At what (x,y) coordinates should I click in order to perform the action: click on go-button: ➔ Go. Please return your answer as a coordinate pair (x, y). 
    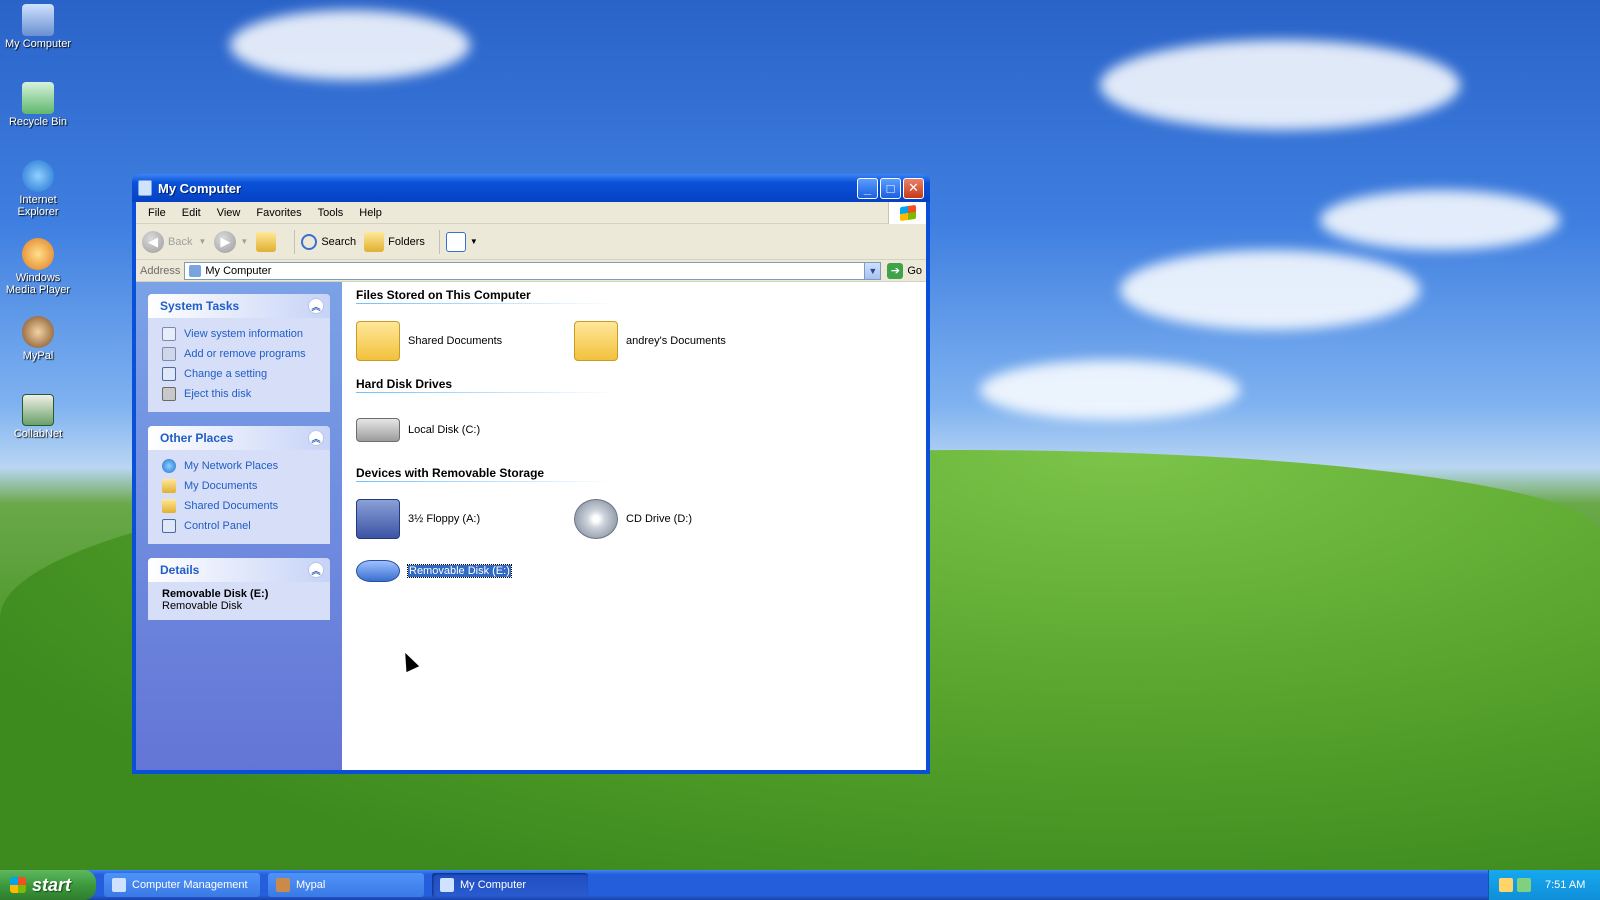
    Looking at the image, I should click on (904, 270).